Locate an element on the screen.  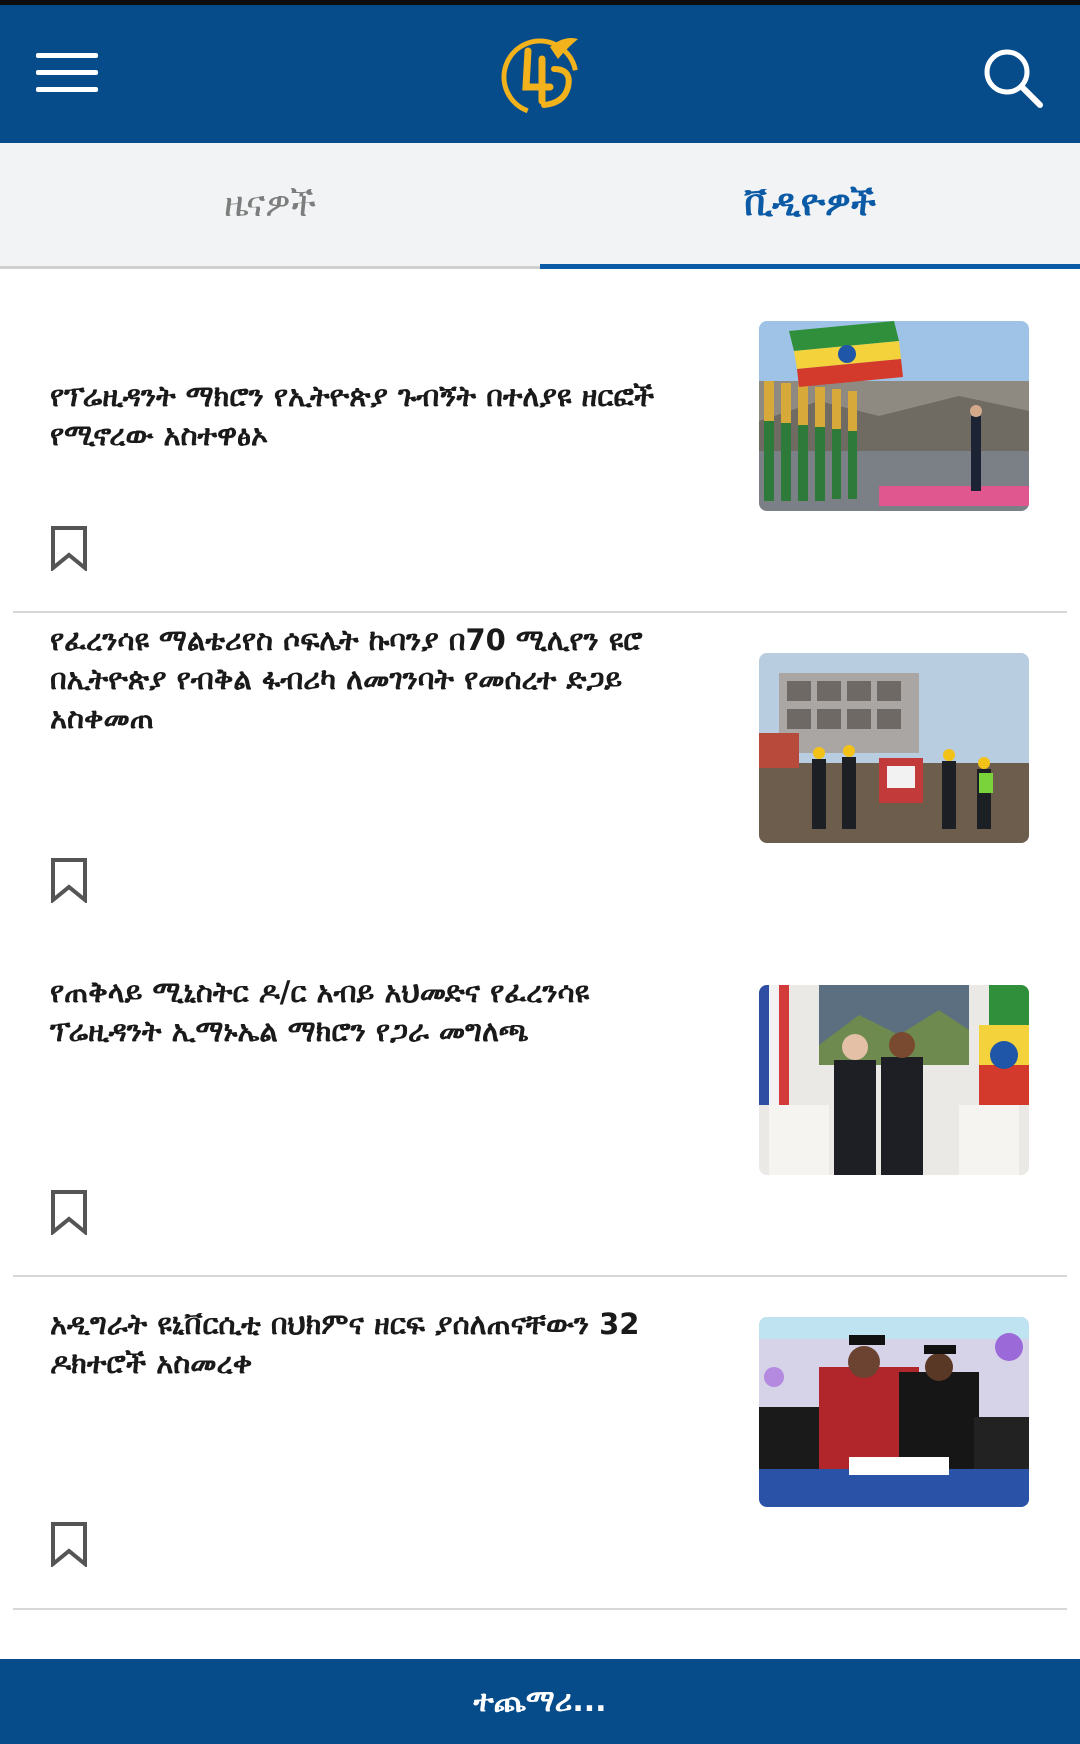
tab-news: ዜናዎች is located at coordinates (270, 206).